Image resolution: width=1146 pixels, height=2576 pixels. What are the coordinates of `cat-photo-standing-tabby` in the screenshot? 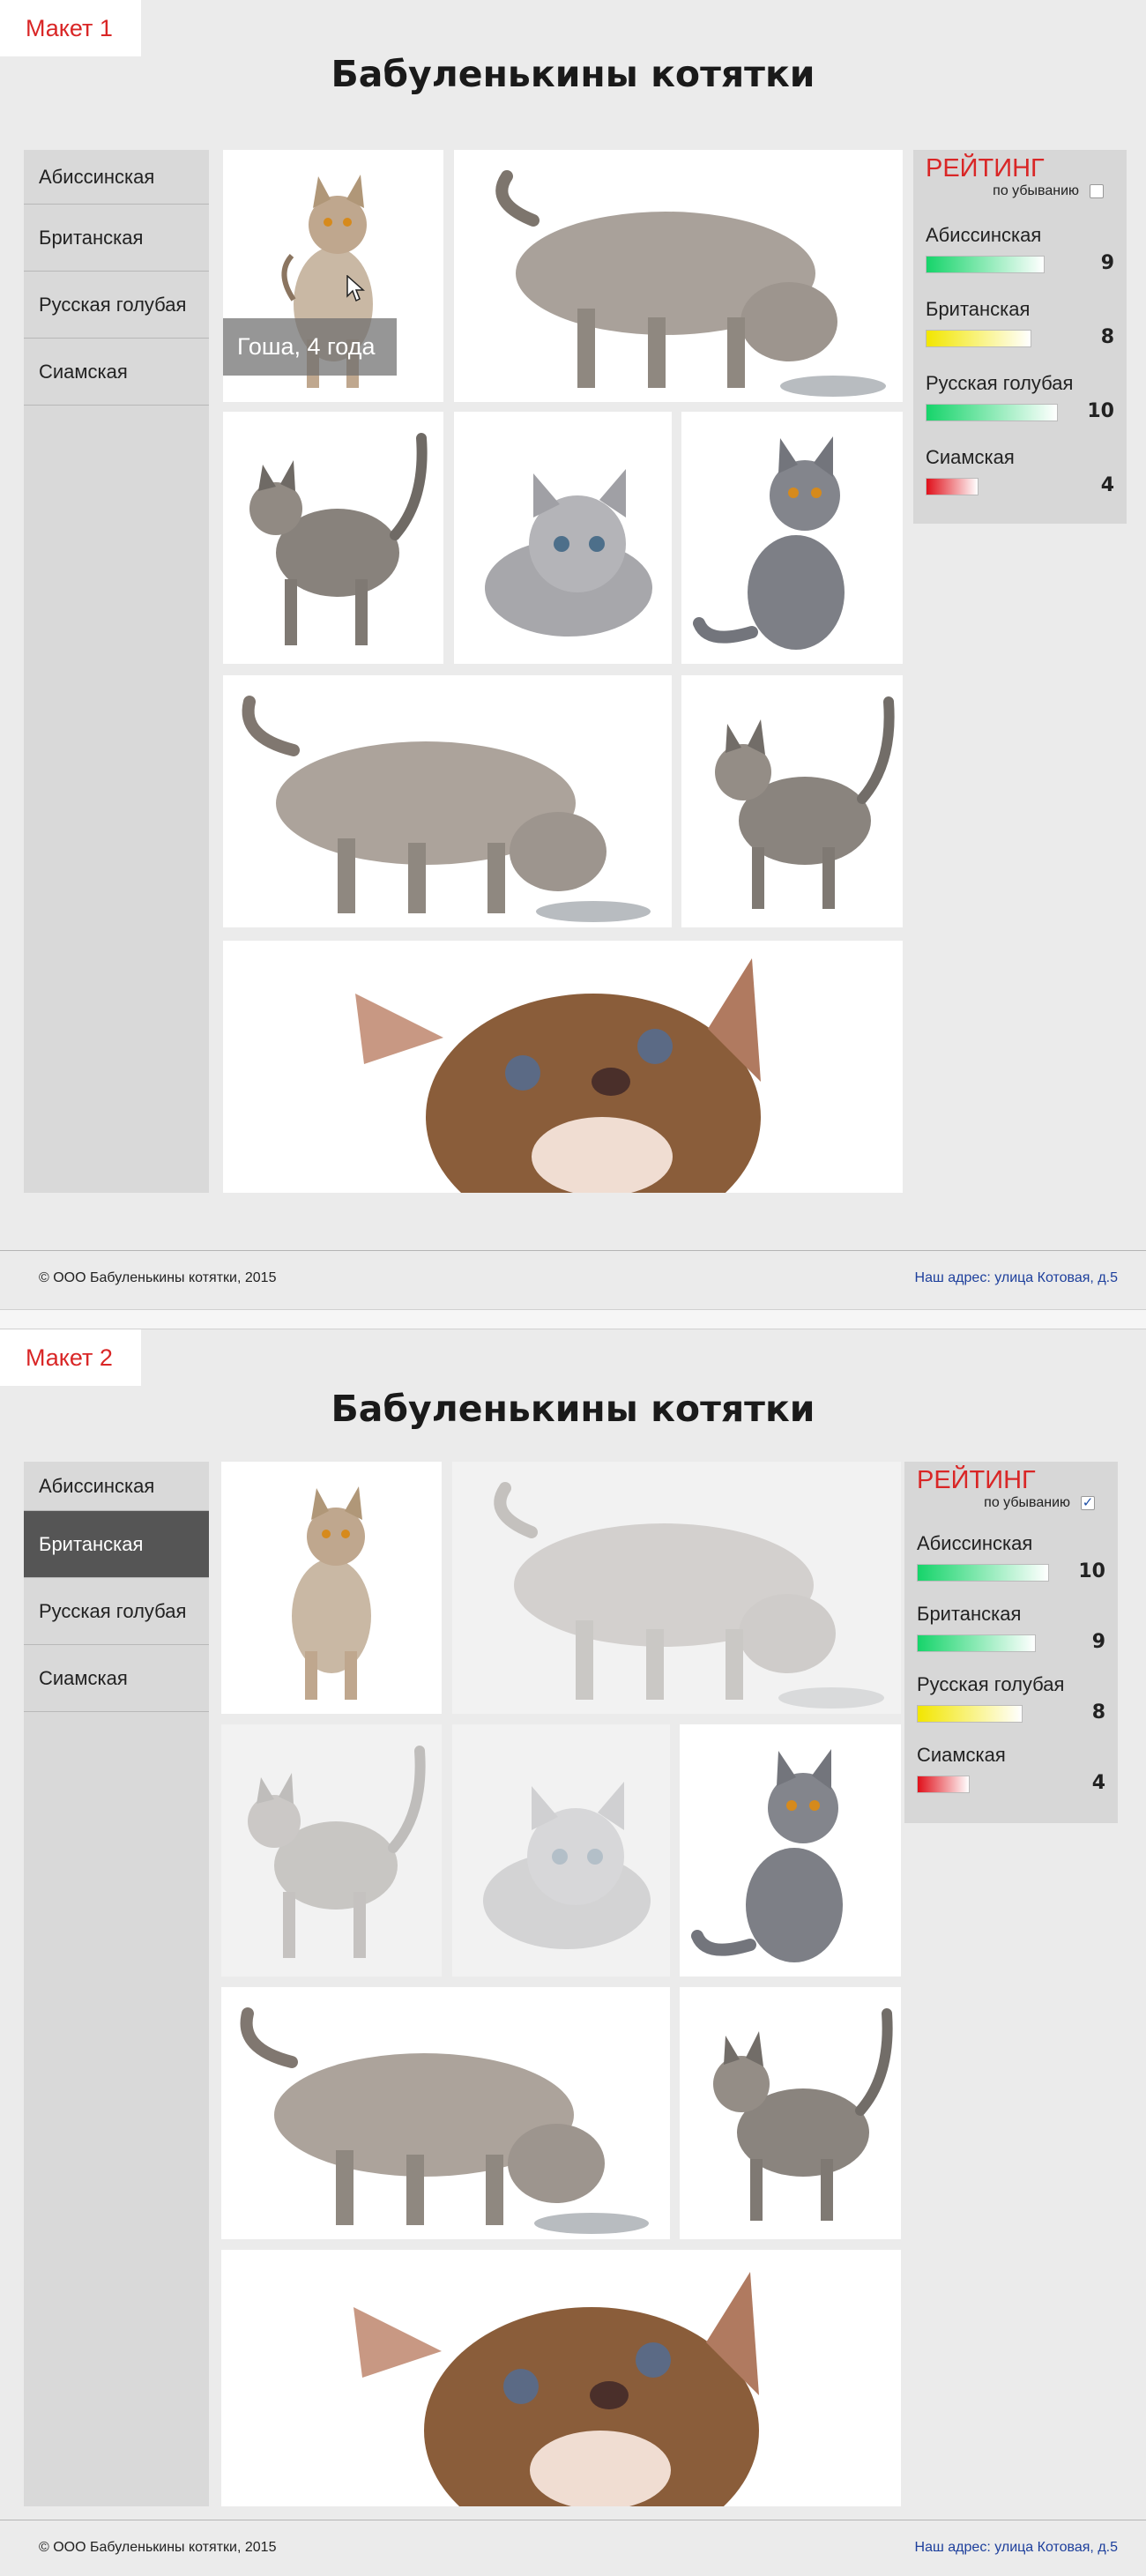 It's located at (331, 1588).